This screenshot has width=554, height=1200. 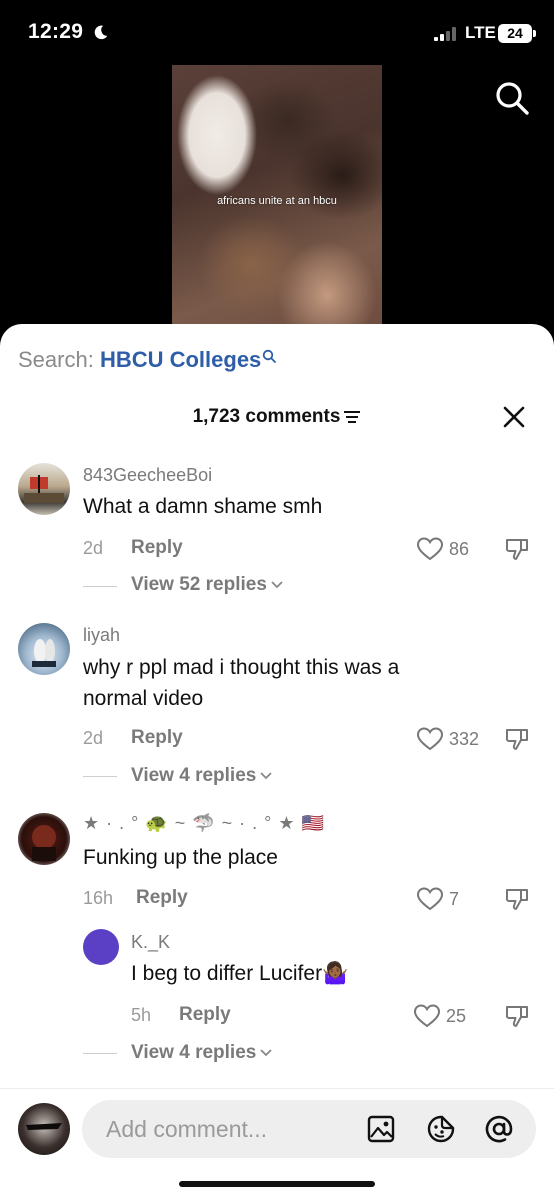 What do you see at coordinates (277, 32) in the screenshot?
I see `status-bar: 12:29 LTE 24` at bounding box center [277, 32].